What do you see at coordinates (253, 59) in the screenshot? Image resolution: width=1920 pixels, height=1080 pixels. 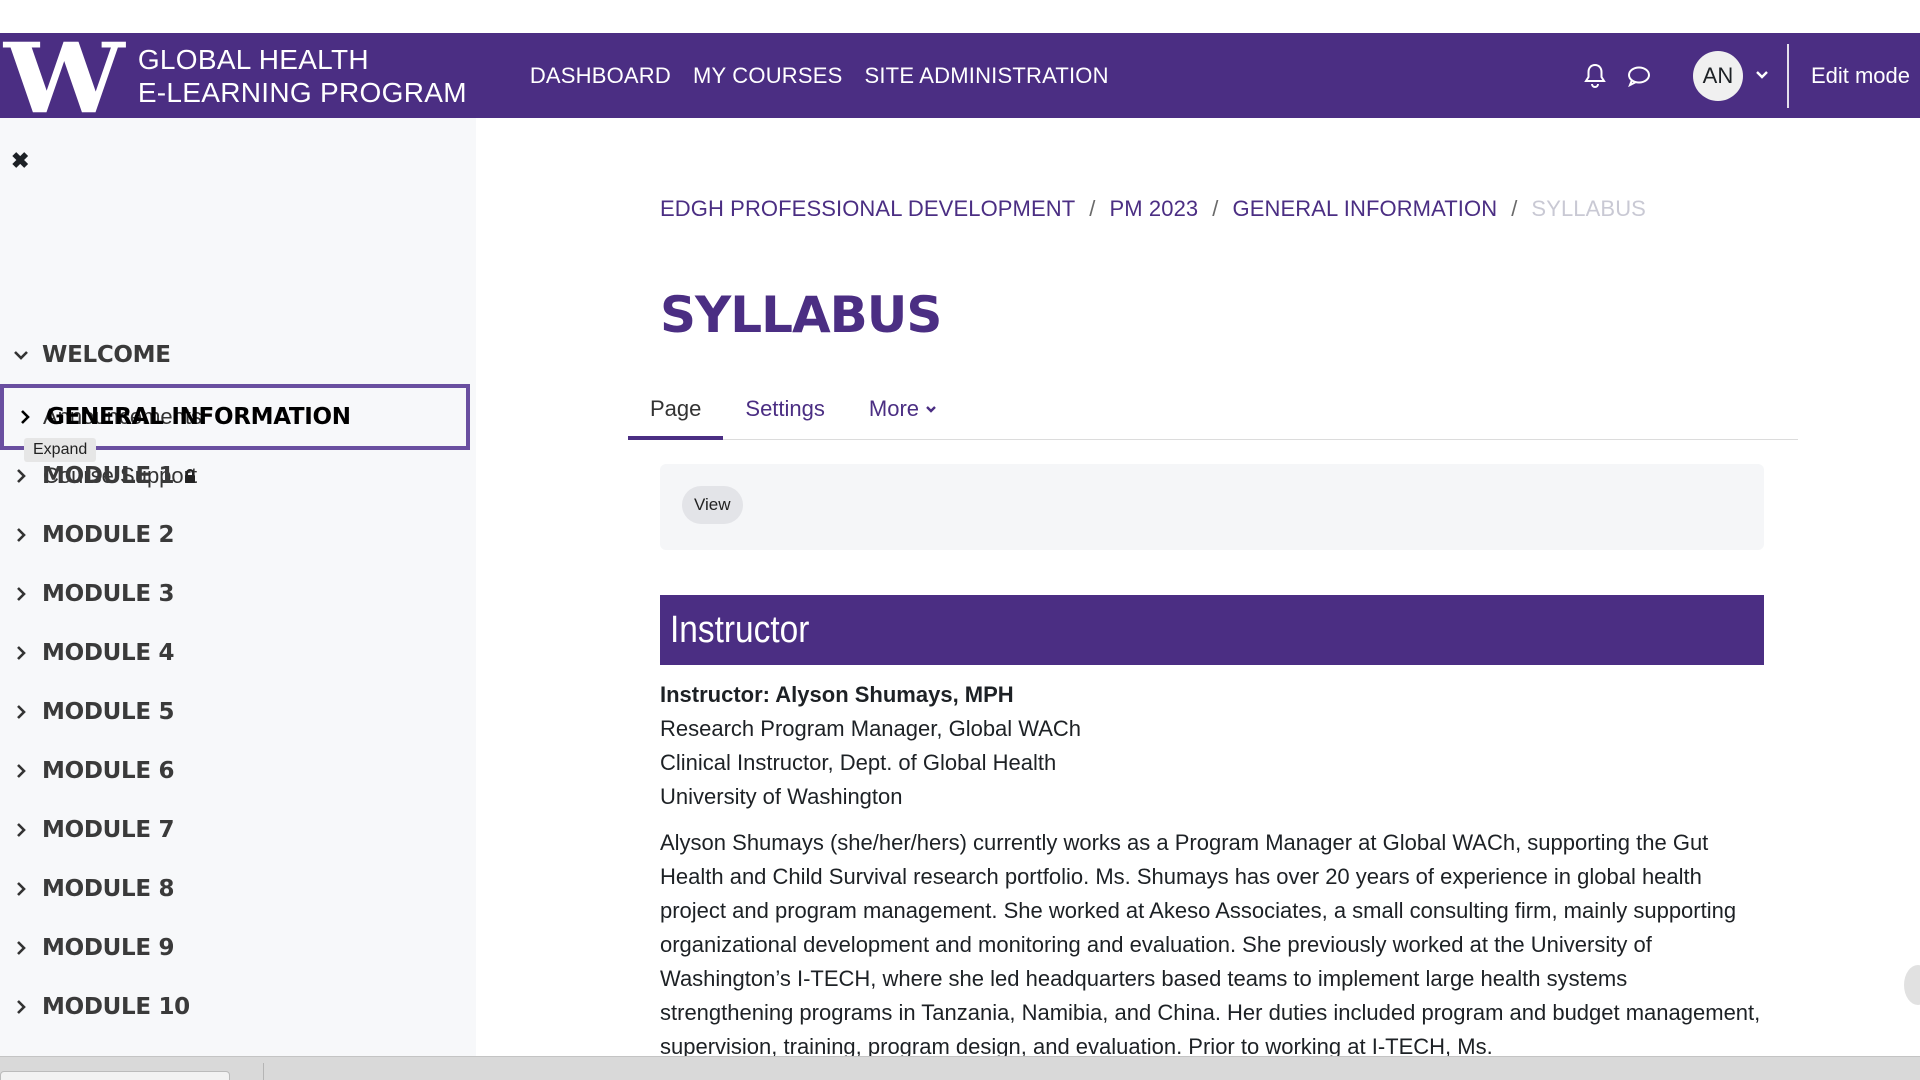 I see `logo-line-1: GLOBAL HEALTH` at bounding box center [253, 59].